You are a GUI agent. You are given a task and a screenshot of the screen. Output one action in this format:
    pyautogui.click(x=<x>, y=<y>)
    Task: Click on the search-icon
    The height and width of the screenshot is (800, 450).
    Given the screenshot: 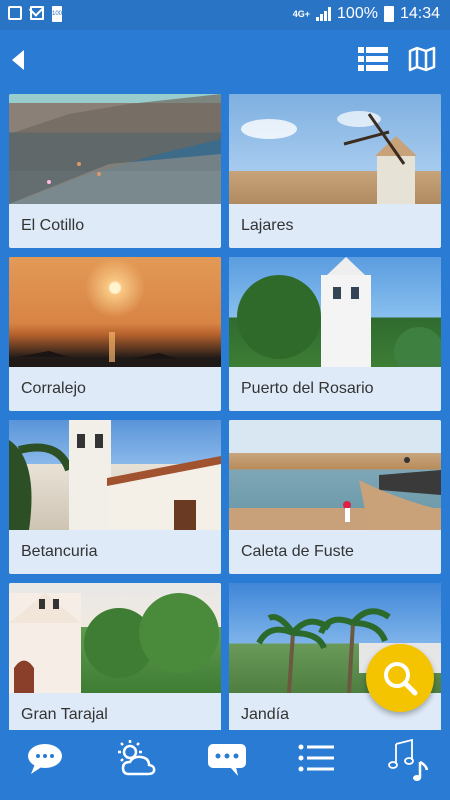 What is the action you would take?
    pyautogui.click(x=401, y=679)
    